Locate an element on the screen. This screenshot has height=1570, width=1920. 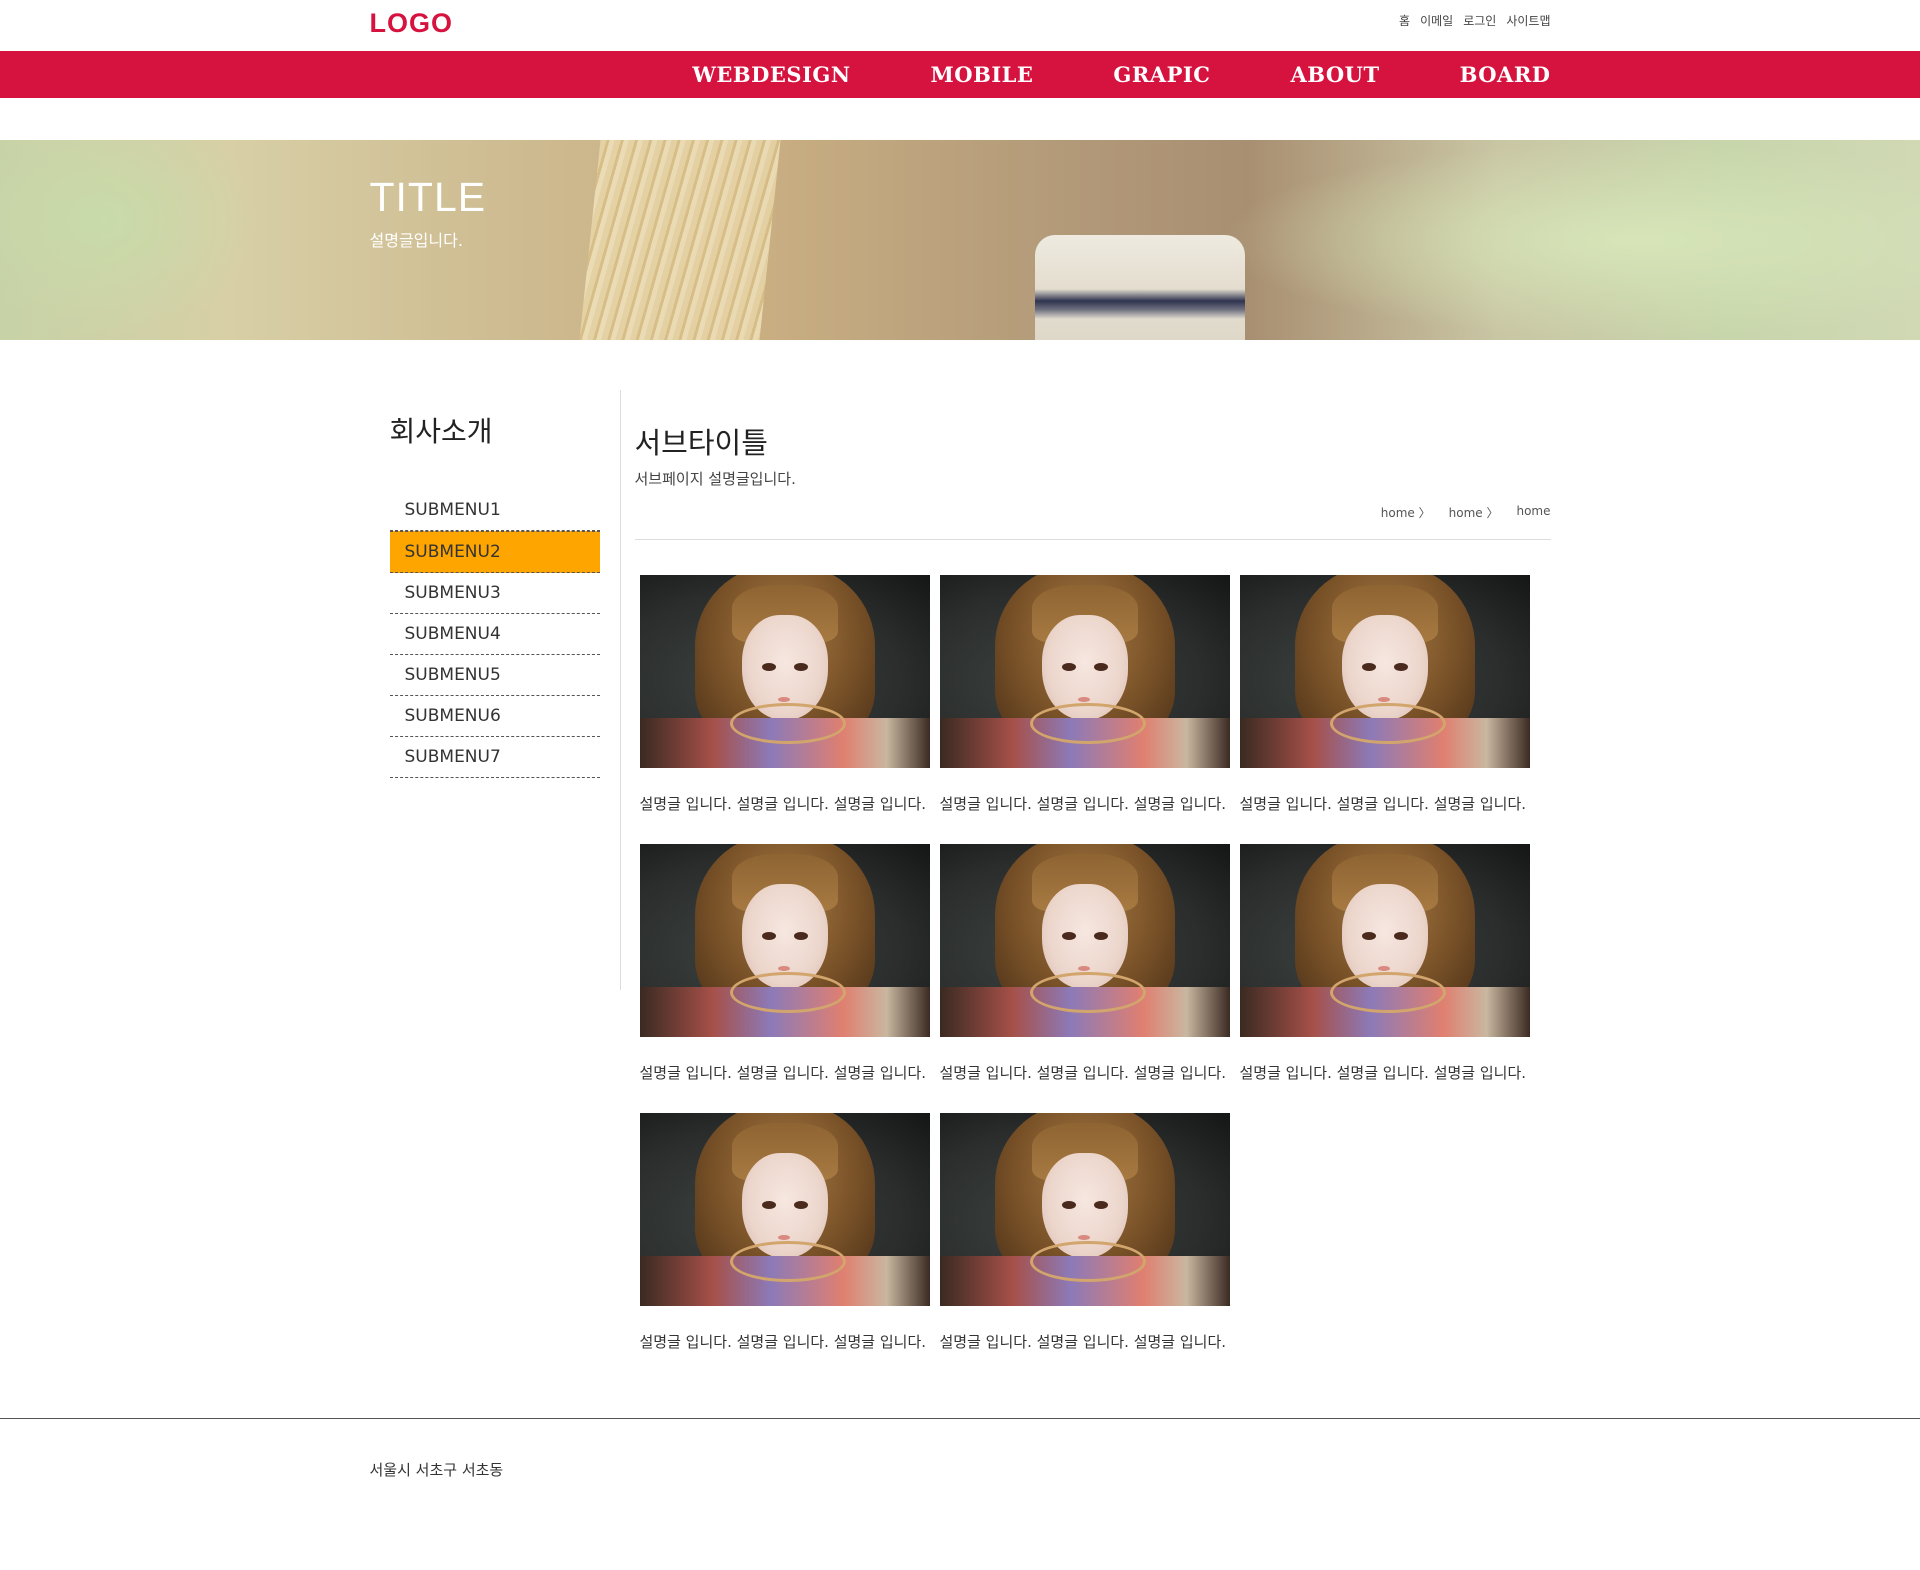
banner-noodles is located at coordinates (680, 240).